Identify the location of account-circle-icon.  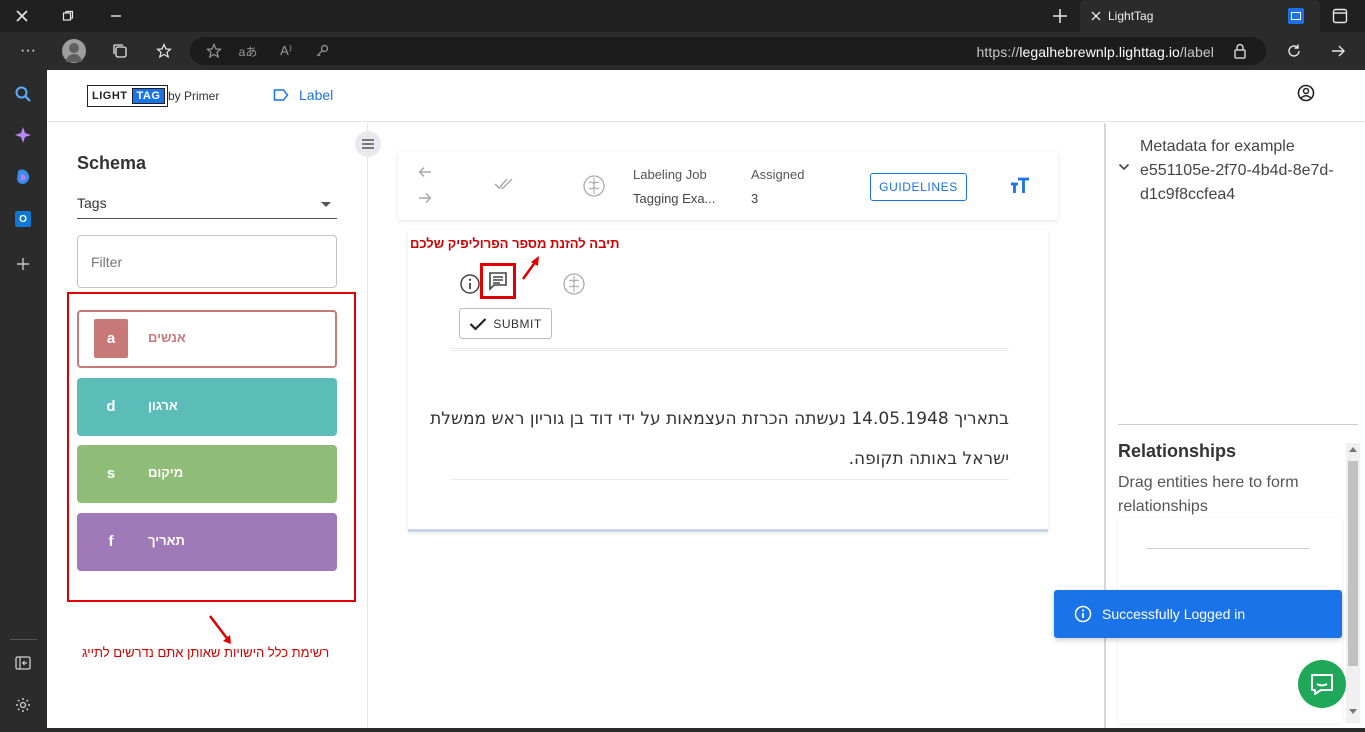
(1306, 93).